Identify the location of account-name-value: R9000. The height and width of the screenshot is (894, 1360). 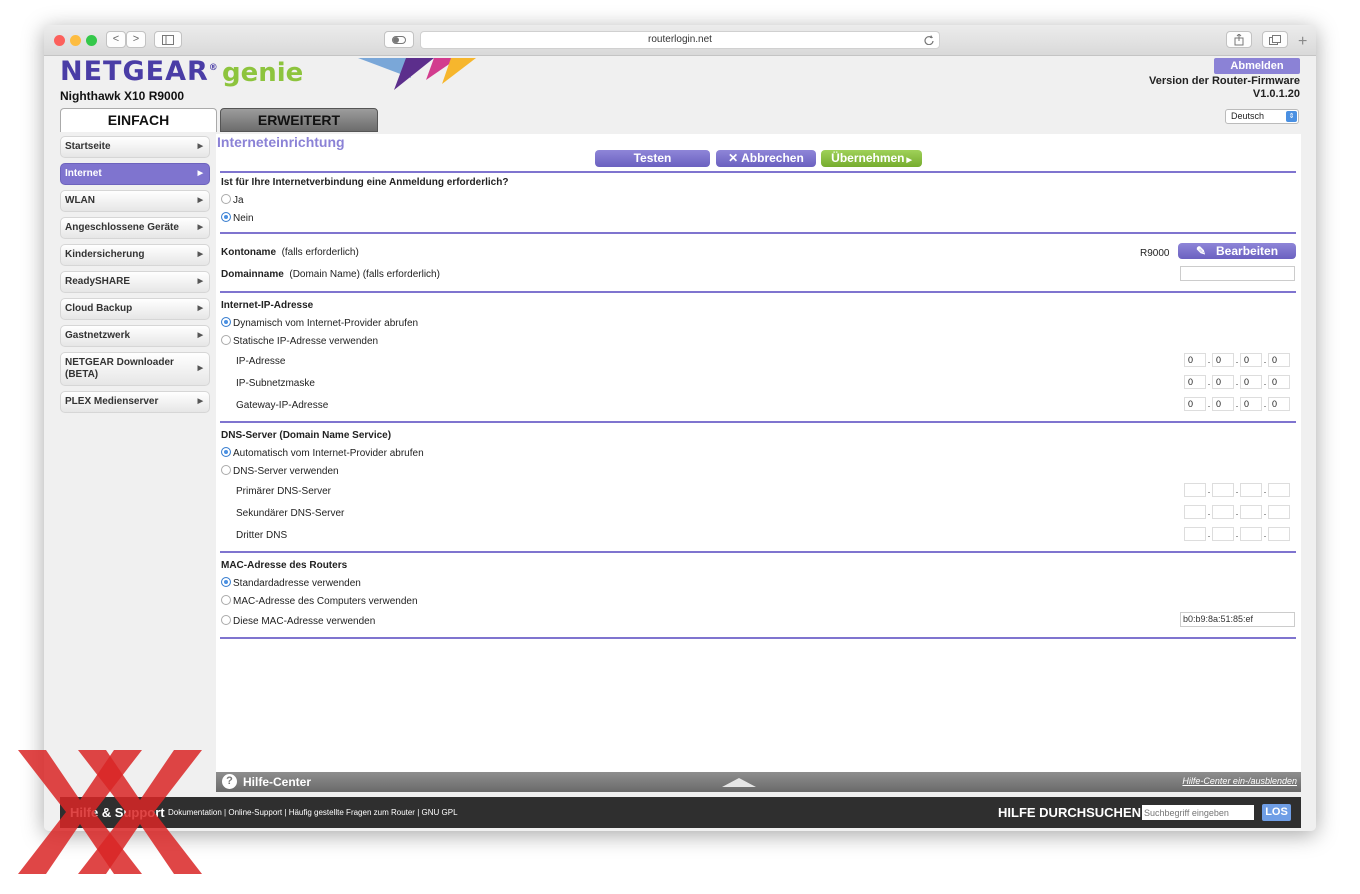
(1155, 253).